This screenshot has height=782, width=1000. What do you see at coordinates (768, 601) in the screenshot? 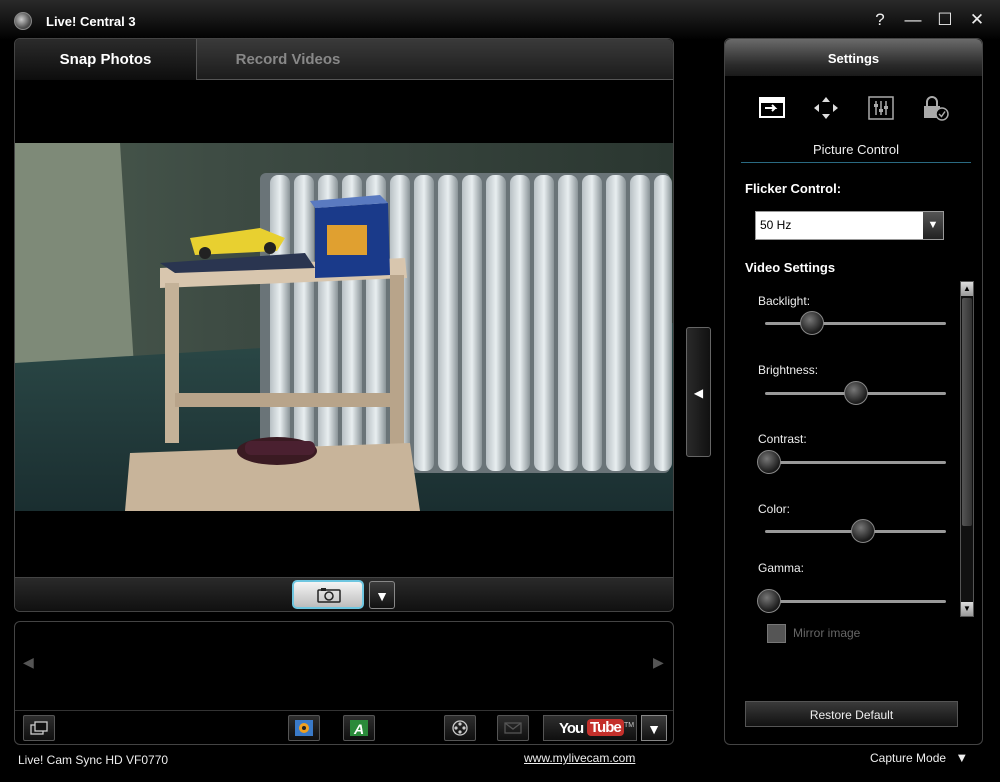
I see `gamma-slider-thumb` at bounding box center [768, 601].